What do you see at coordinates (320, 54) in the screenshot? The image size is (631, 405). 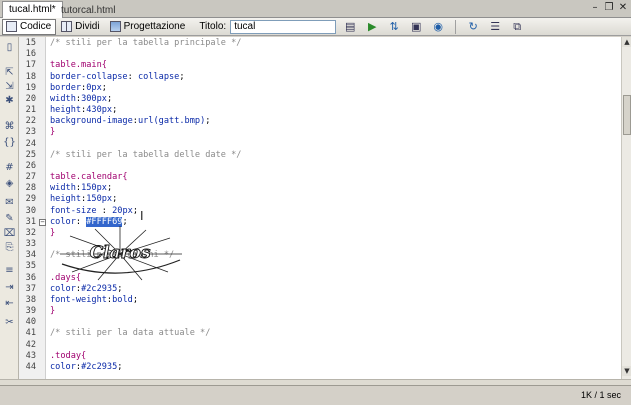 I see `code-line: 16` at bounding box center [320, 54].